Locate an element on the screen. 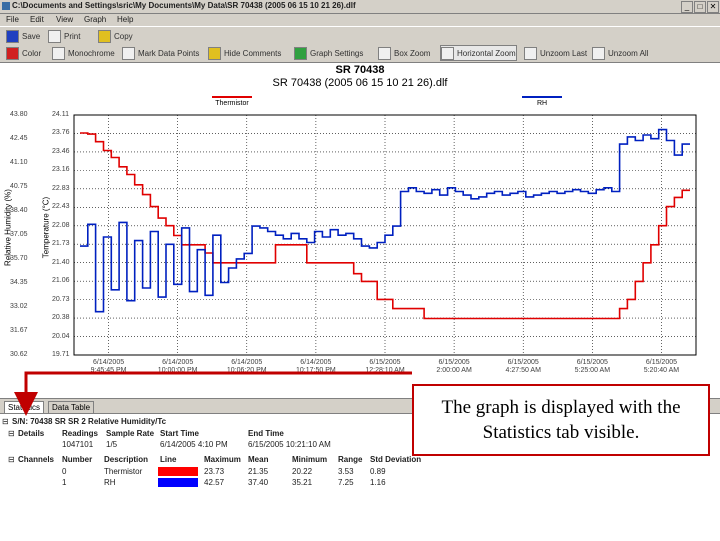  channel-header-mean: Mean is located at coordinates (258, 459).